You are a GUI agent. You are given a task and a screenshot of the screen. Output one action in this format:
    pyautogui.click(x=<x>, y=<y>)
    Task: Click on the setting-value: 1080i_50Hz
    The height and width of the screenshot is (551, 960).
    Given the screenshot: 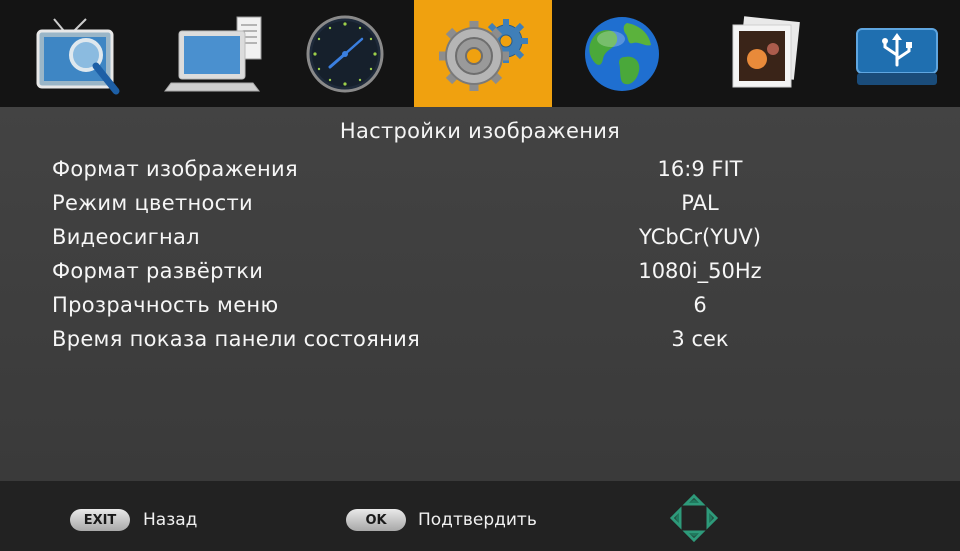 What is the action you would take?
    pyautogui.click(x=700, y=271)
    